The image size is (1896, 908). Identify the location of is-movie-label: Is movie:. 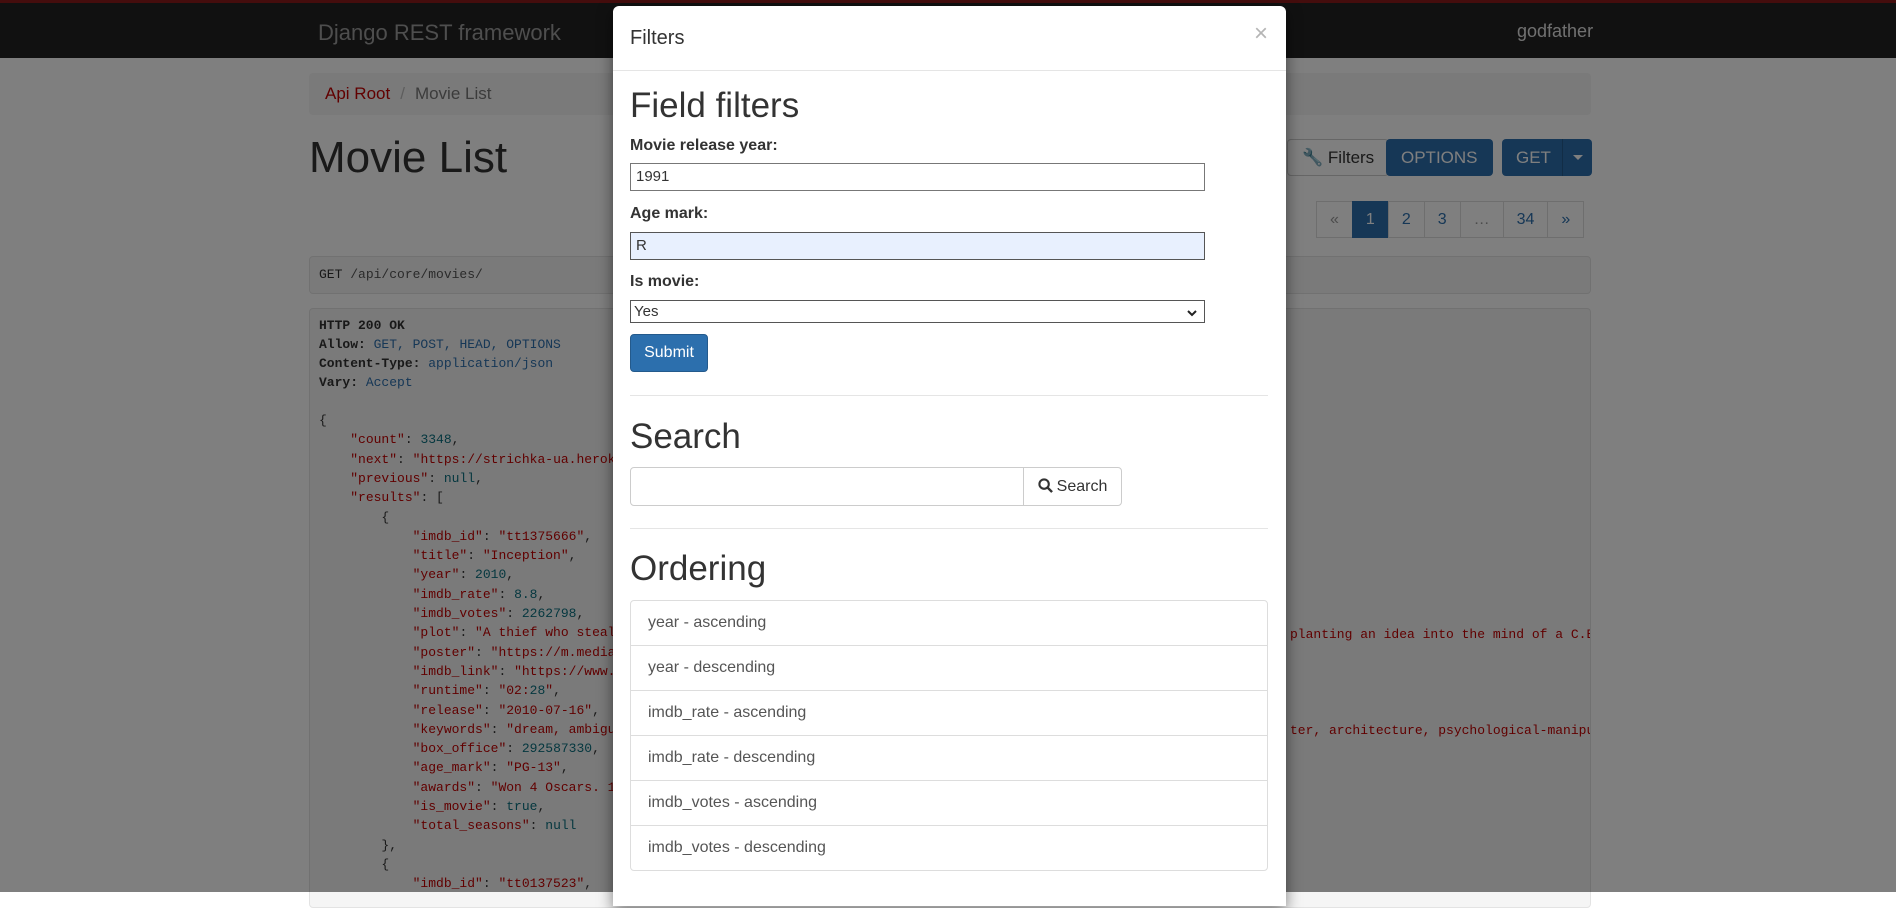
(665, 281).